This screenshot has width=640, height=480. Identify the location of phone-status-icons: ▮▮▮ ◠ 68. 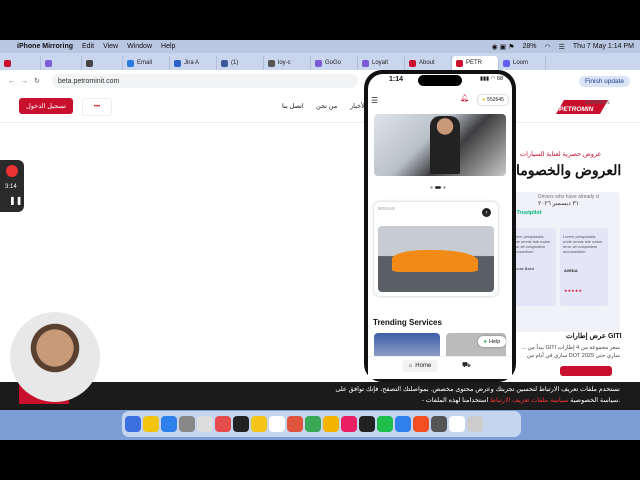
(492, 79).